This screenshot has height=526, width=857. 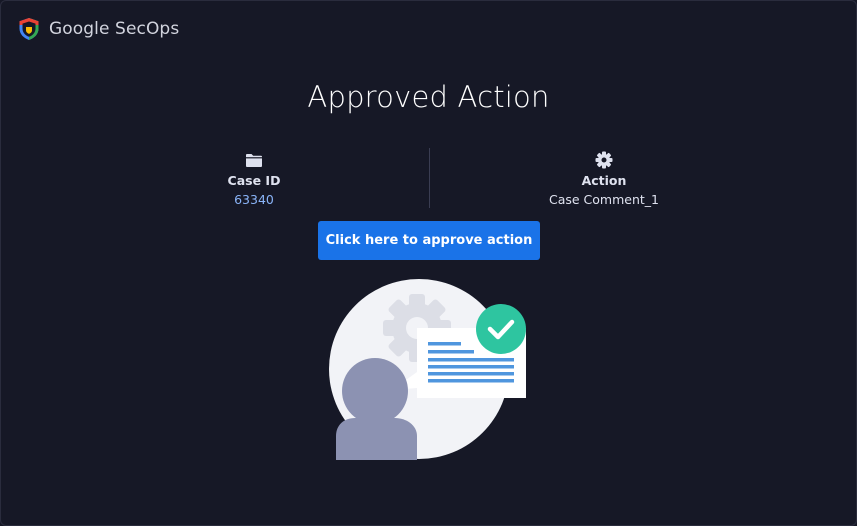 I want to click on folder-icon, so click(x=254, y=160).